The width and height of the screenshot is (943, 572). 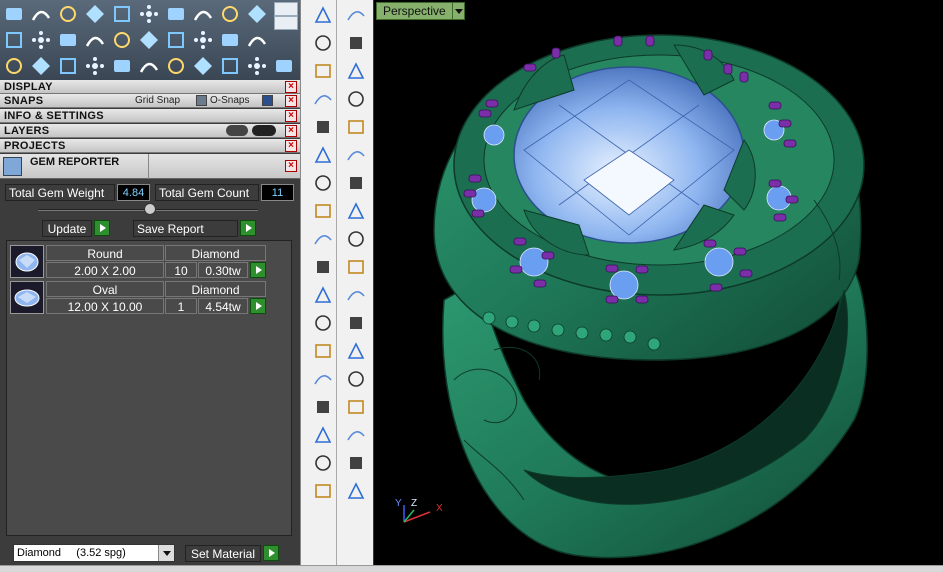 What do you see at coordinates (122, 39) in the screenshot?
I see `door-icon` at bounding box center [122, 39].